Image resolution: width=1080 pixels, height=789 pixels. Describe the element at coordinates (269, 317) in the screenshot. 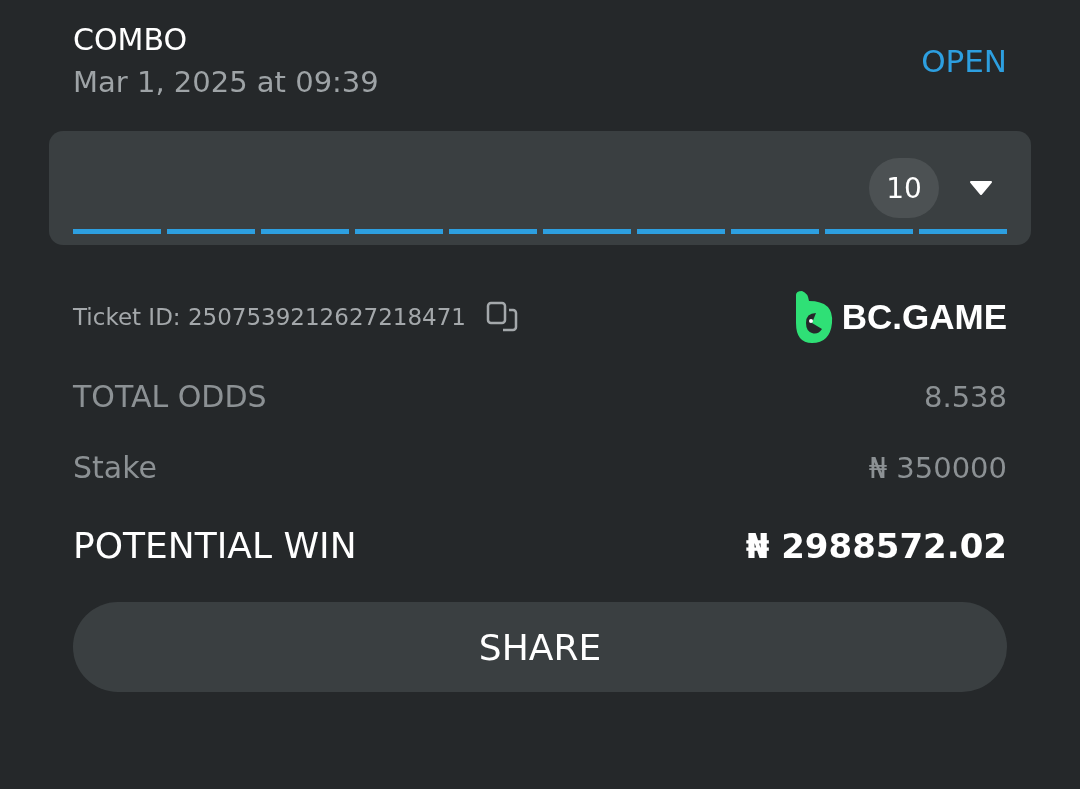

I see `ticket-id: Ticket ID: 2507539212627218471` at that location.